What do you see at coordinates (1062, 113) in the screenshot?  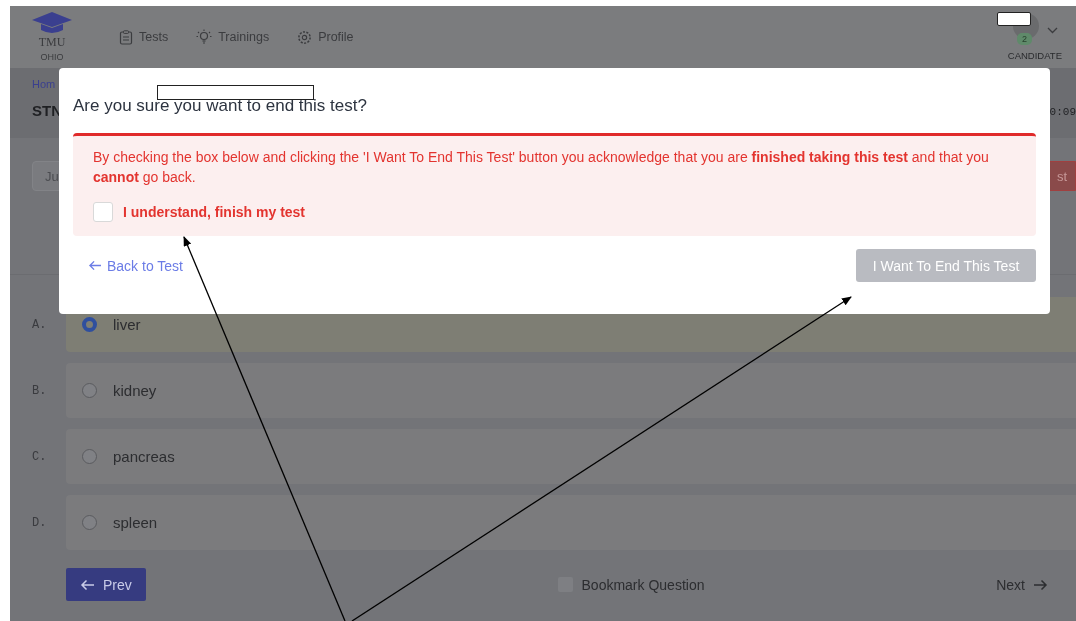 I see `timer: 0:09` at bounding box center [1062, 113].